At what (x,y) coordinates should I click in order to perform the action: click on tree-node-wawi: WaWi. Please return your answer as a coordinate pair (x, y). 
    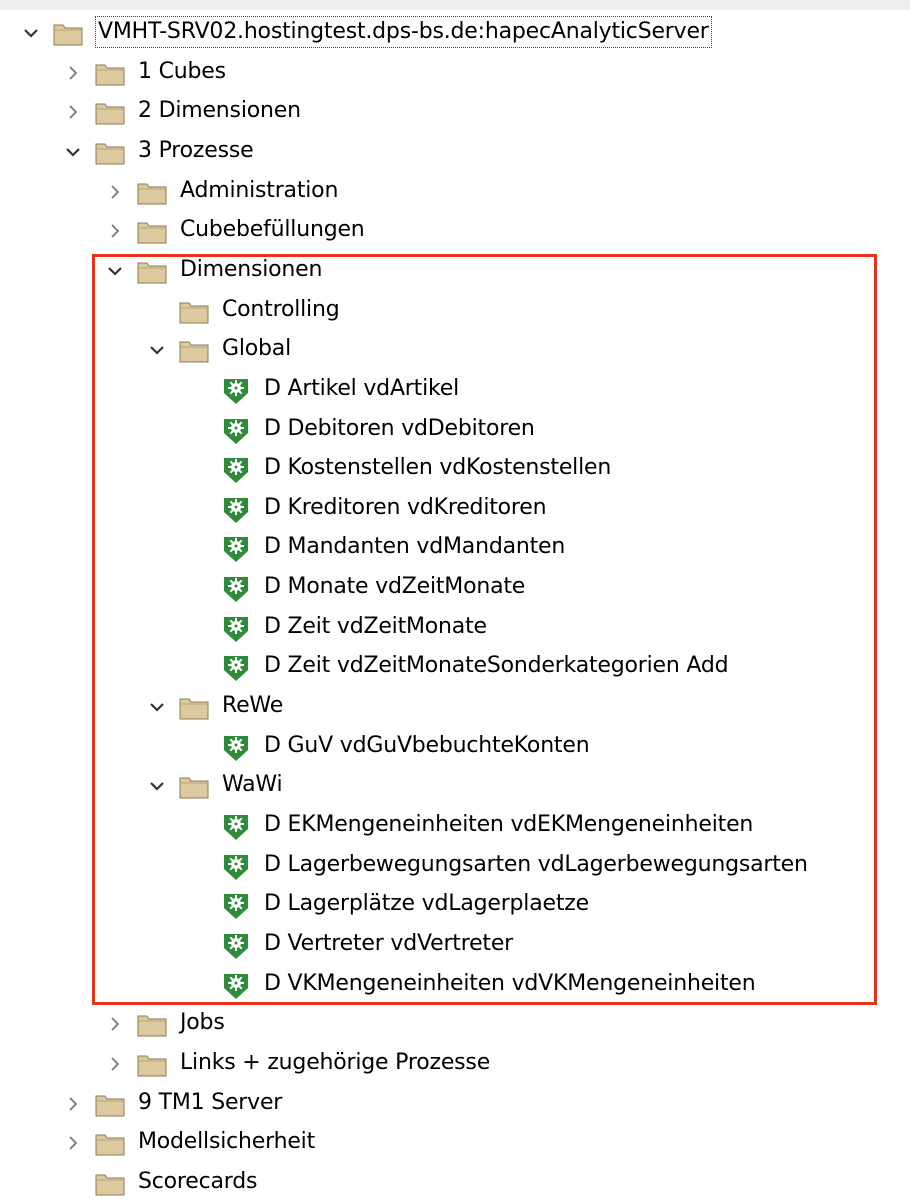
    Looking at the image, I should click on (450, 786).